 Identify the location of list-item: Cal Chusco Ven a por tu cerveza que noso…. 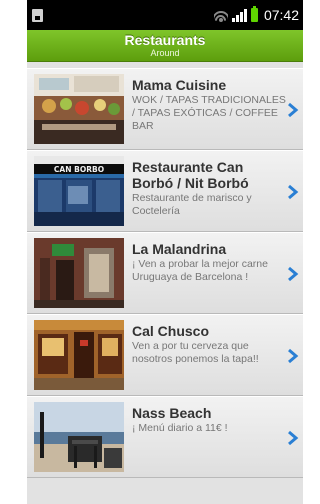
(165, 355).